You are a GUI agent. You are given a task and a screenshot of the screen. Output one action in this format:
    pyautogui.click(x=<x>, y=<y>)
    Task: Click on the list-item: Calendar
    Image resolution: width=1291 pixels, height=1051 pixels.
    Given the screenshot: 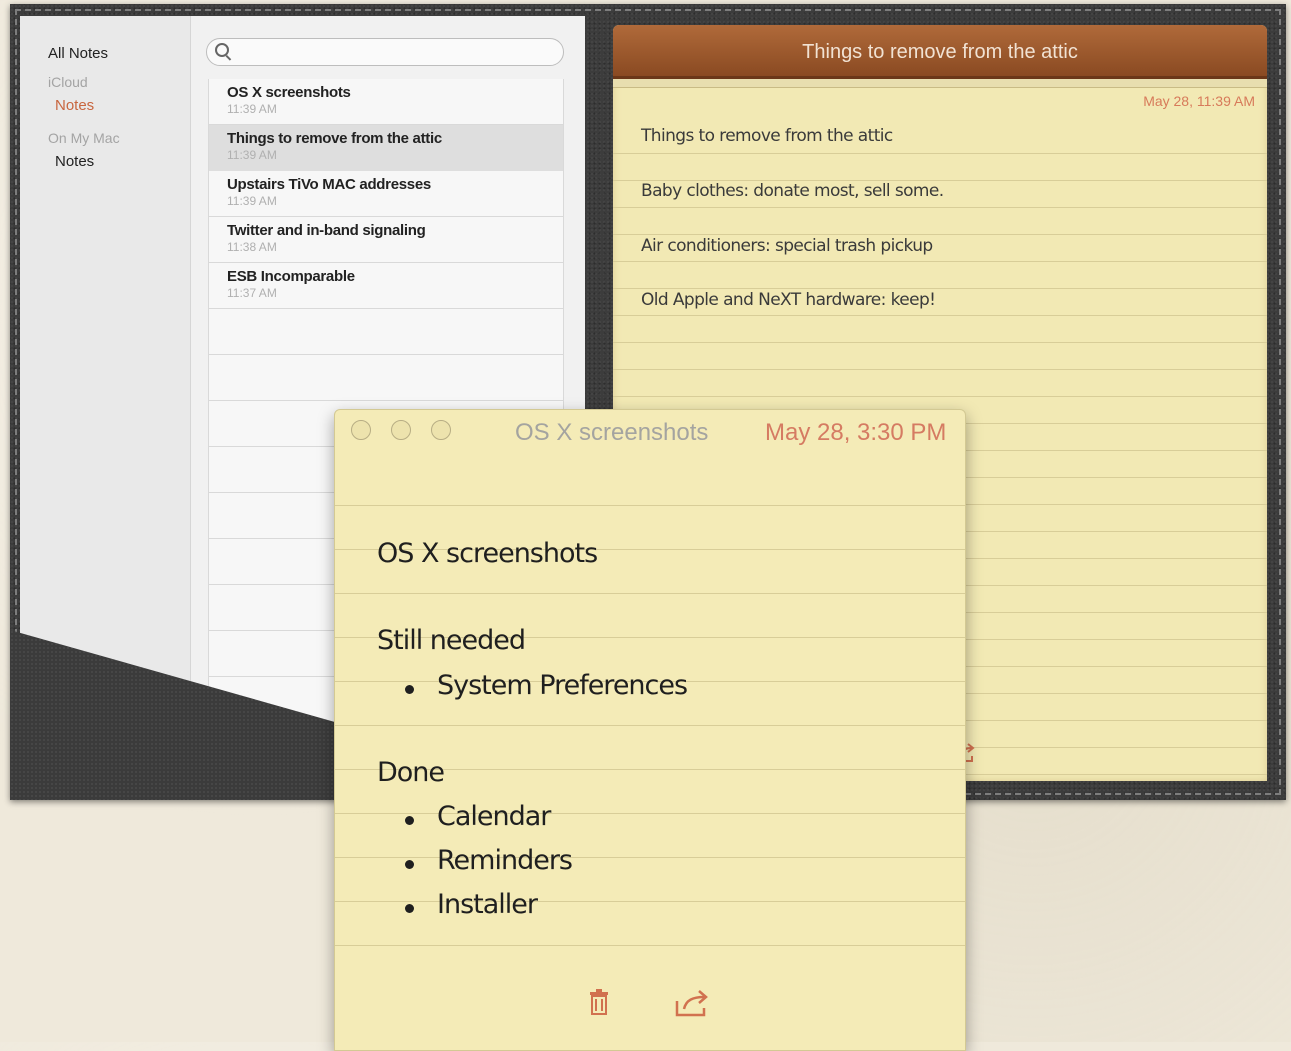 What is the action you would take?
    pyautogui.click(x=494, y=816)
    